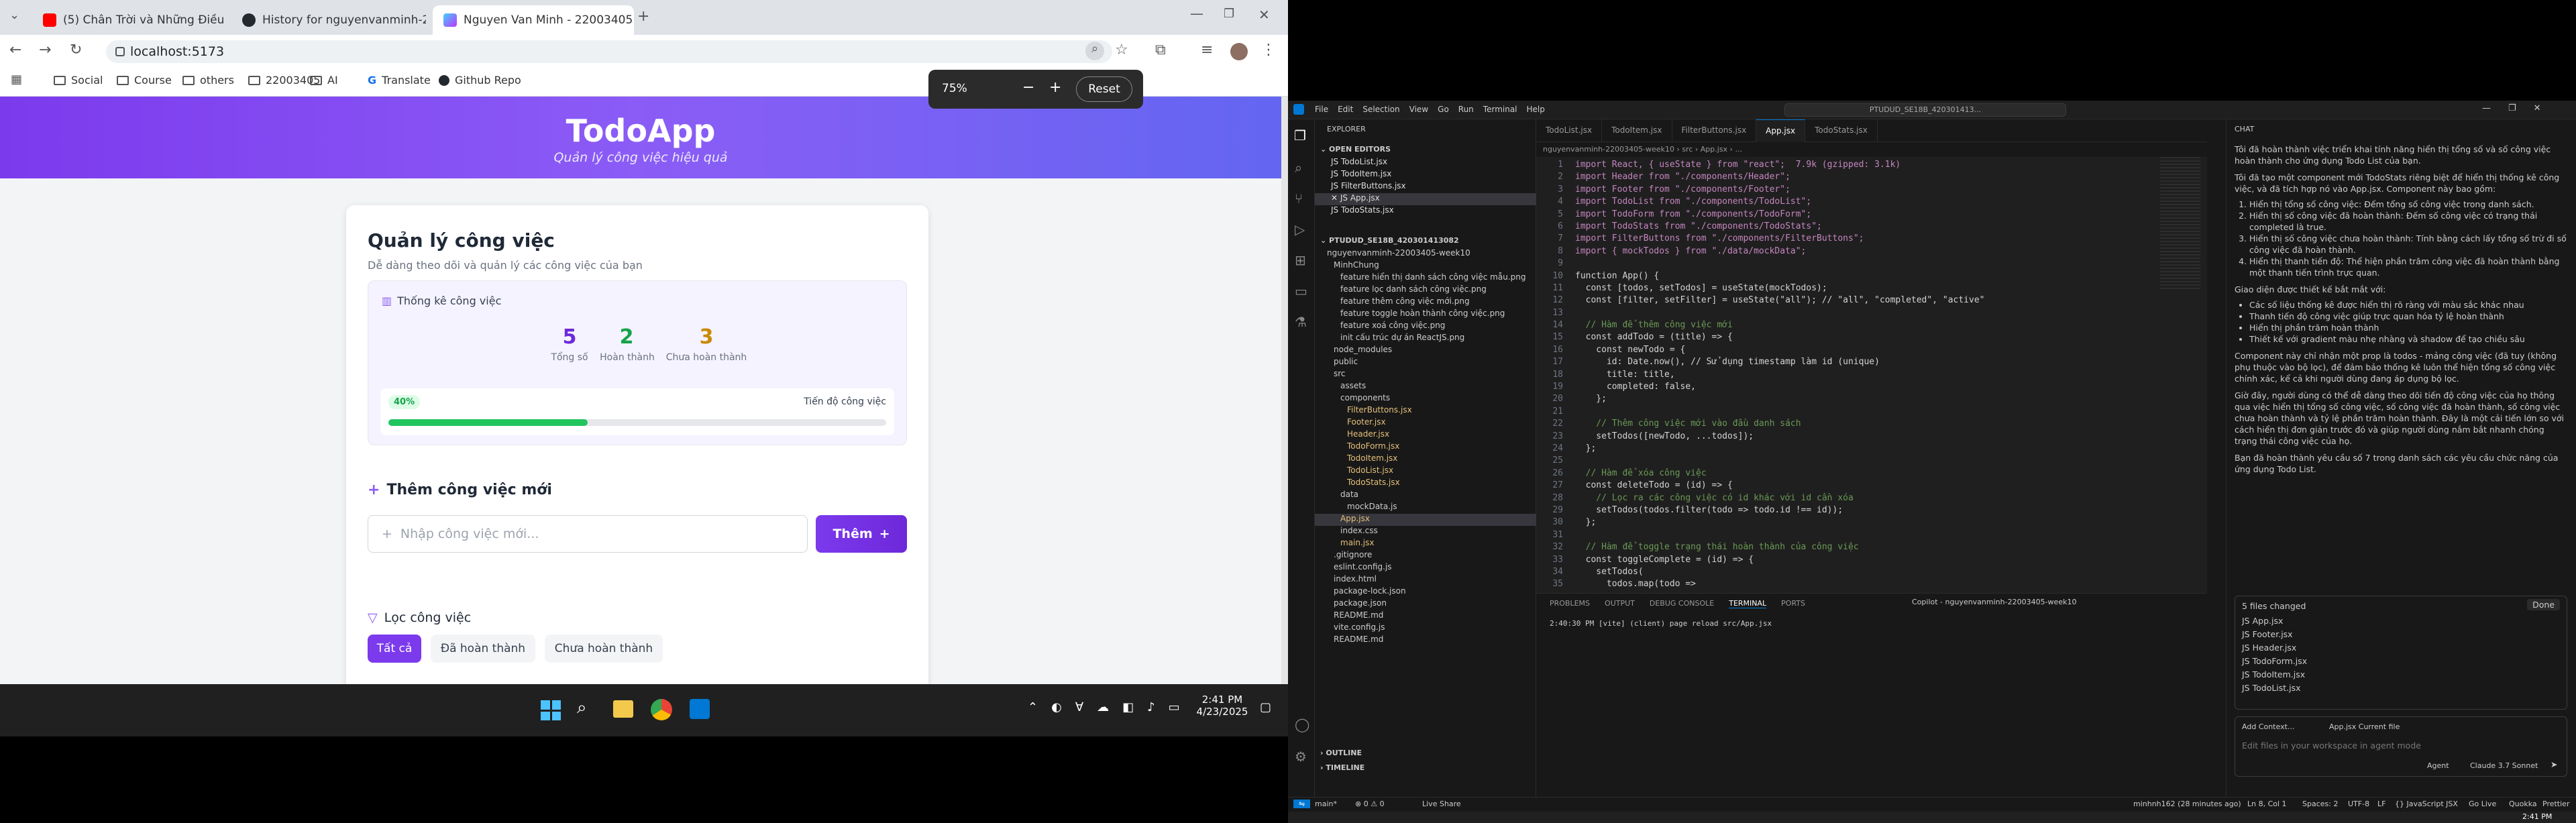  Describe the element at coordinates (700, 709) in the screenshot. I see `vscode-icon` at that location.